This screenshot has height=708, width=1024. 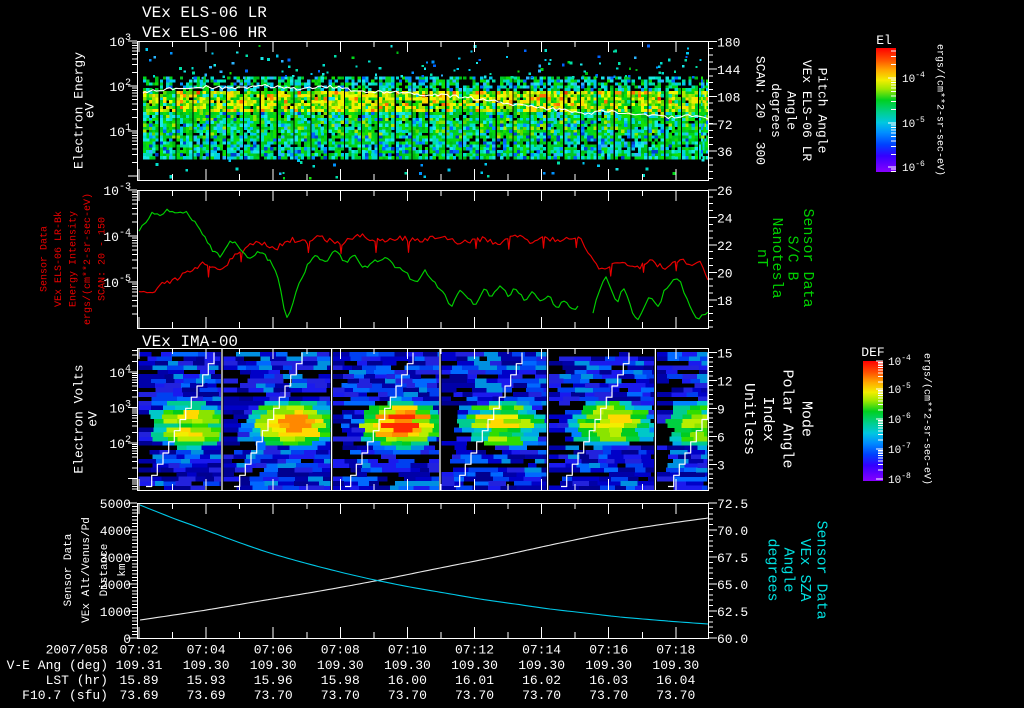 What do you see at coordinates (732, 531) in the screenshot?
I see `svg-text: 70.0` at bounding box center [732, 531].